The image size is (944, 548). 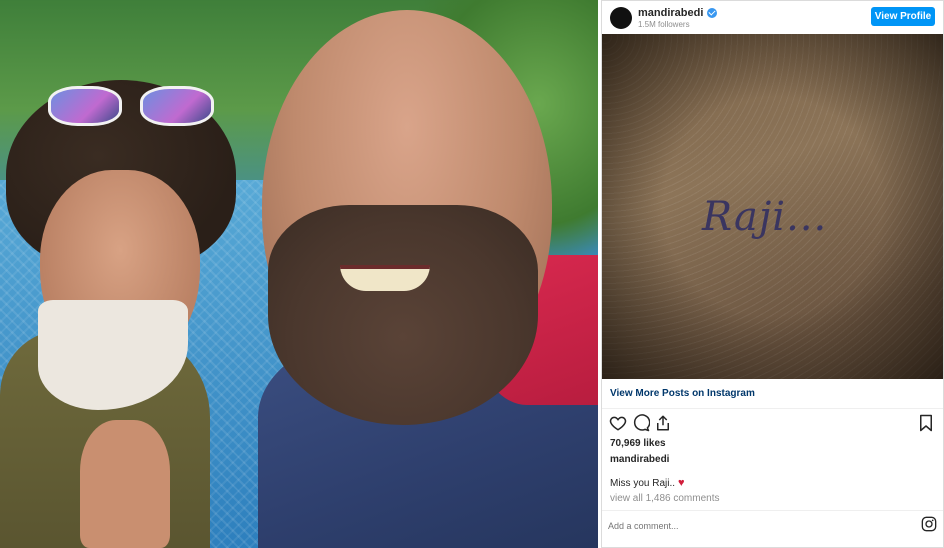 I want to click on avatar, so click(x=621, y=18).